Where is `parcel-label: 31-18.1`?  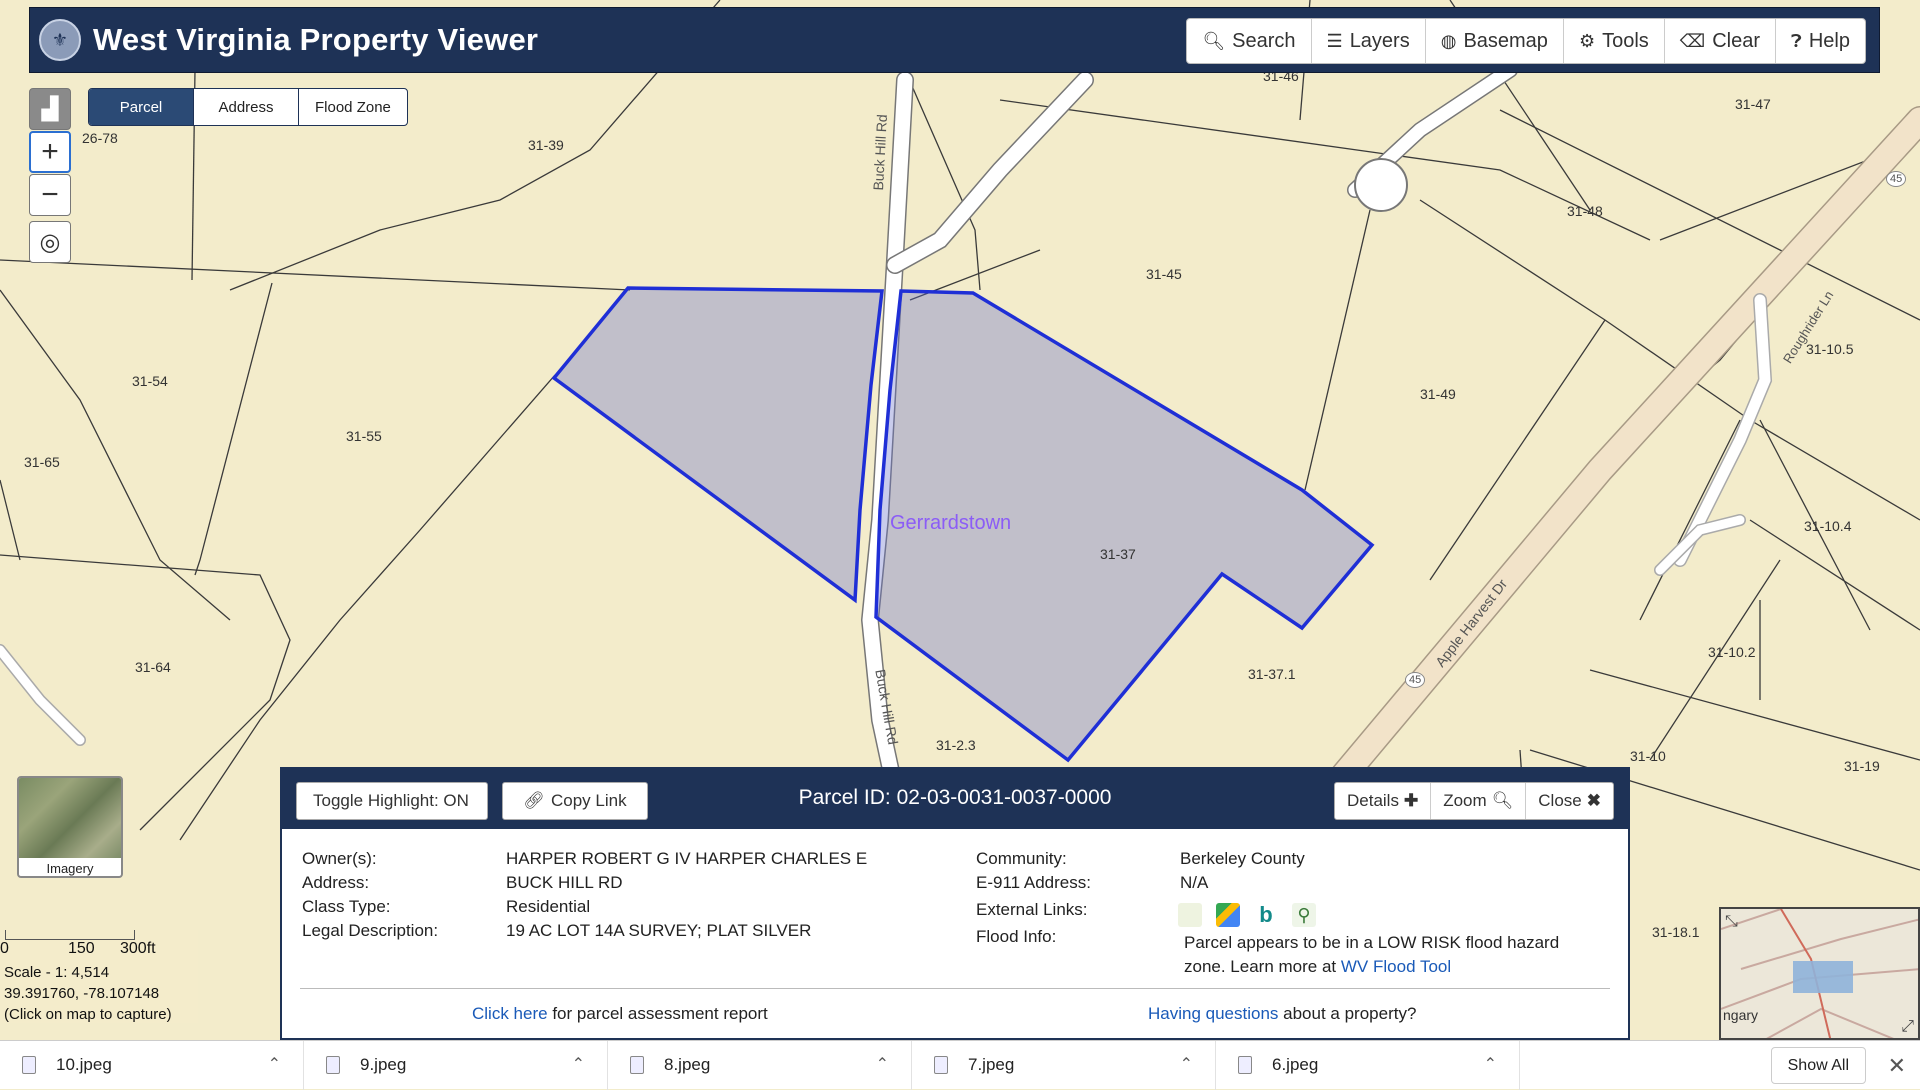
parcel-label: 31-18.1 is located at coordinates (1676, 932).